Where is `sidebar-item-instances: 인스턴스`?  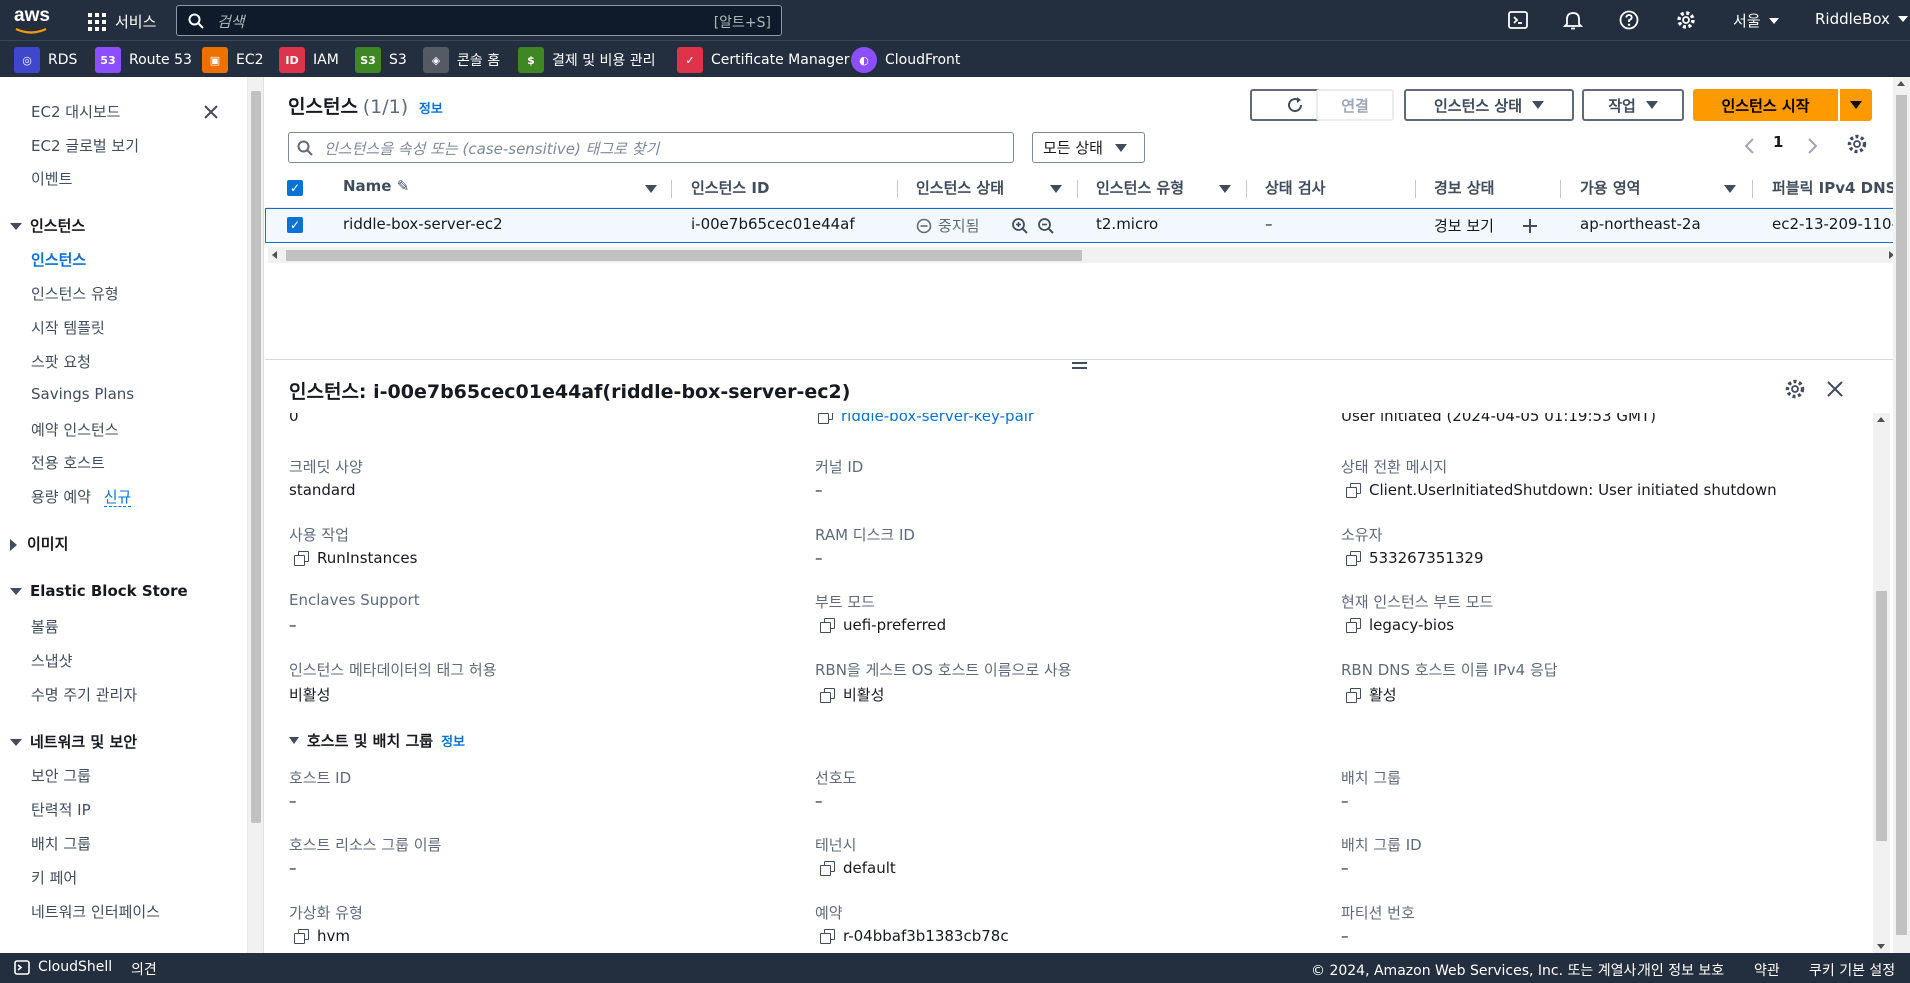
sidebar-item-instances: 인스턴스 is located at coordinates (58, 259).